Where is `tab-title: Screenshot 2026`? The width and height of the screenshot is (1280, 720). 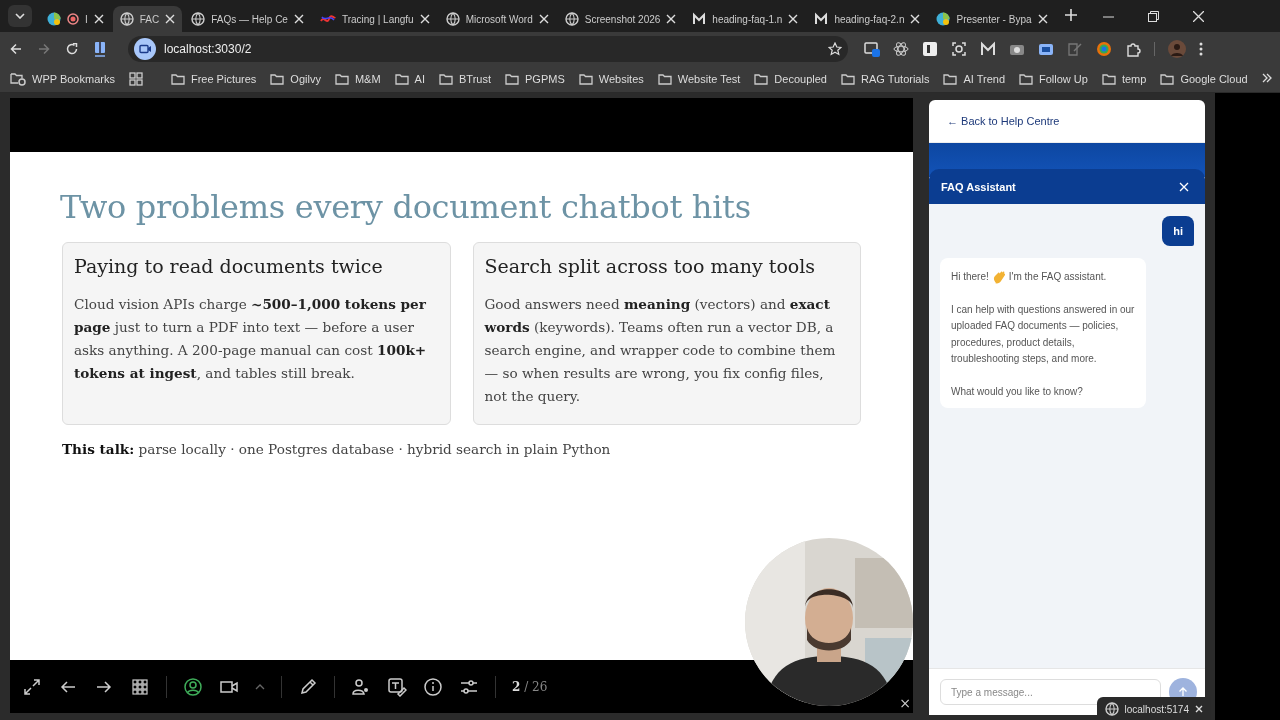
tab-title: Screenshot 2026 is located at coordinates (622, 19).